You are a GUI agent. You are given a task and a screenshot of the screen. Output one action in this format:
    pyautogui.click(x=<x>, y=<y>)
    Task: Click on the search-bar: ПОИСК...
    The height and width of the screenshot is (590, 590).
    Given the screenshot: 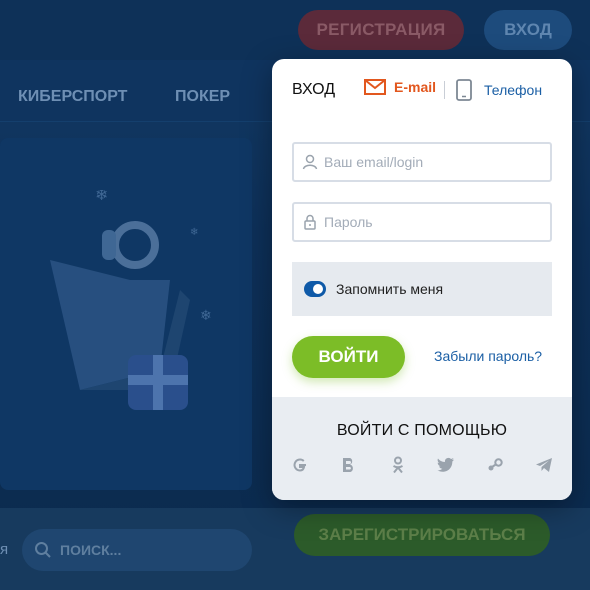 What is the action you would take?
    pyautogui.click(x=137, y=550)
    